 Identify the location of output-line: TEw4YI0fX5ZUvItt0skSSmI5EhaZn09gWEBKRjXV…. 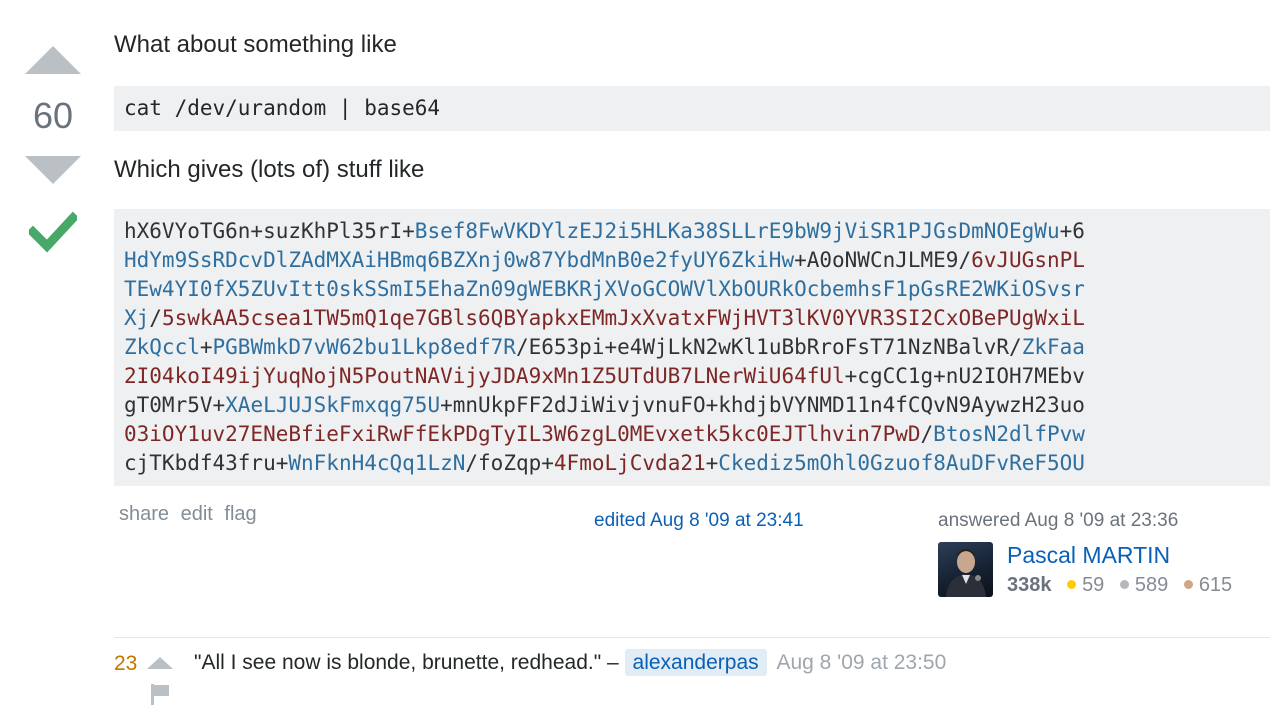
(604, 289).